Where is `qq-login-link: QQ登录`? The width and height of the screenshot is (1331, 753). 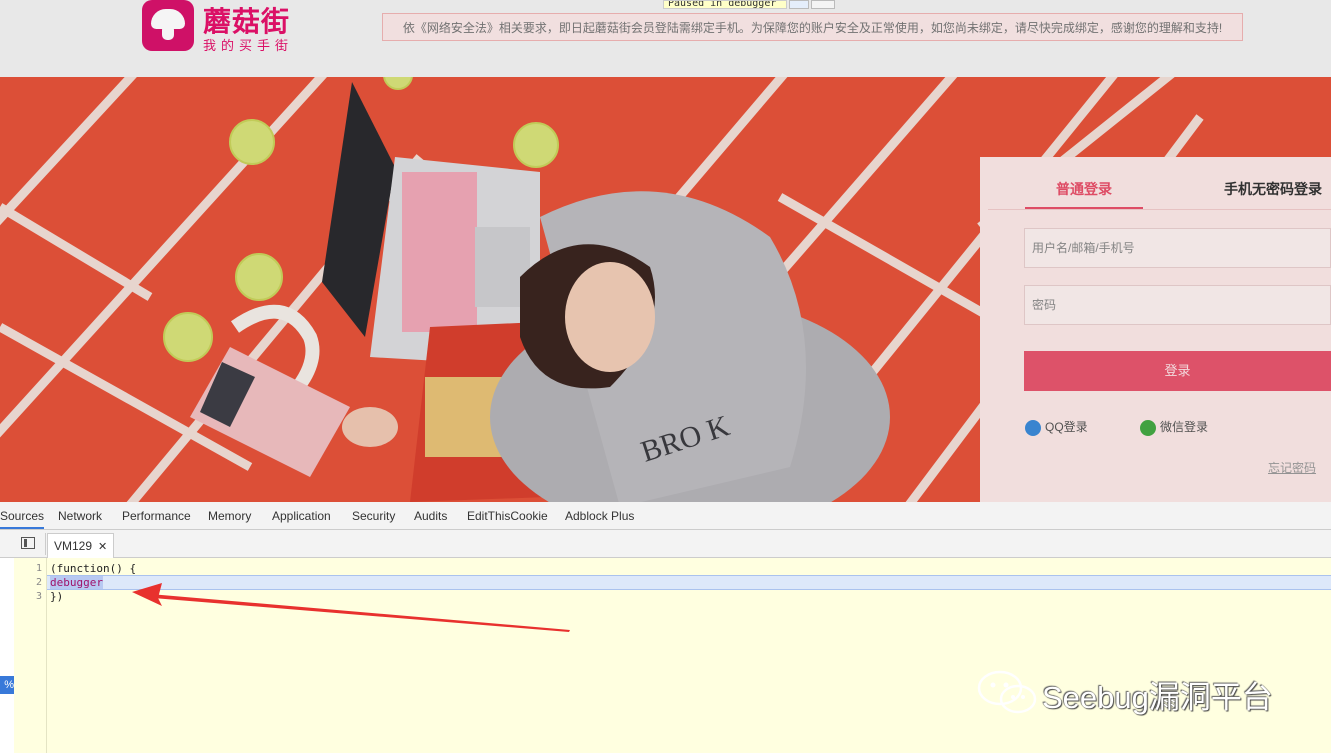 qq-login-link: QQ登录 is located at coordinates (1056, 427).